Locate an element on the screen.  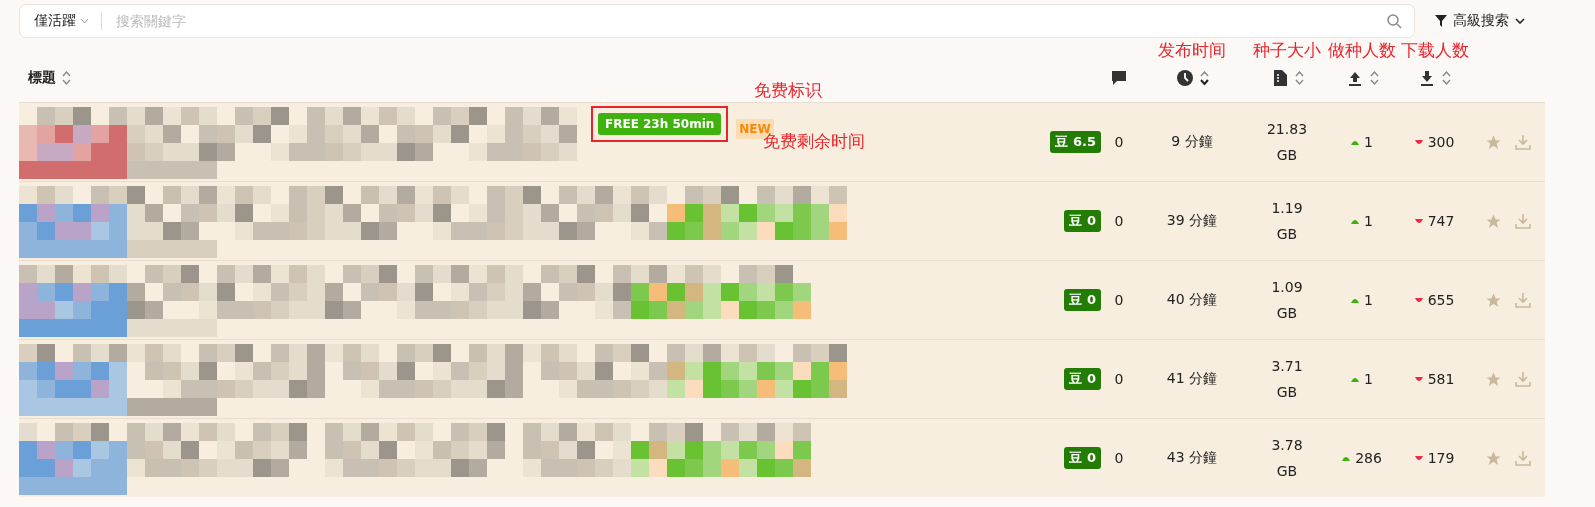
time-cell: 9 分鐘 is located at coordinates (1192, 142).